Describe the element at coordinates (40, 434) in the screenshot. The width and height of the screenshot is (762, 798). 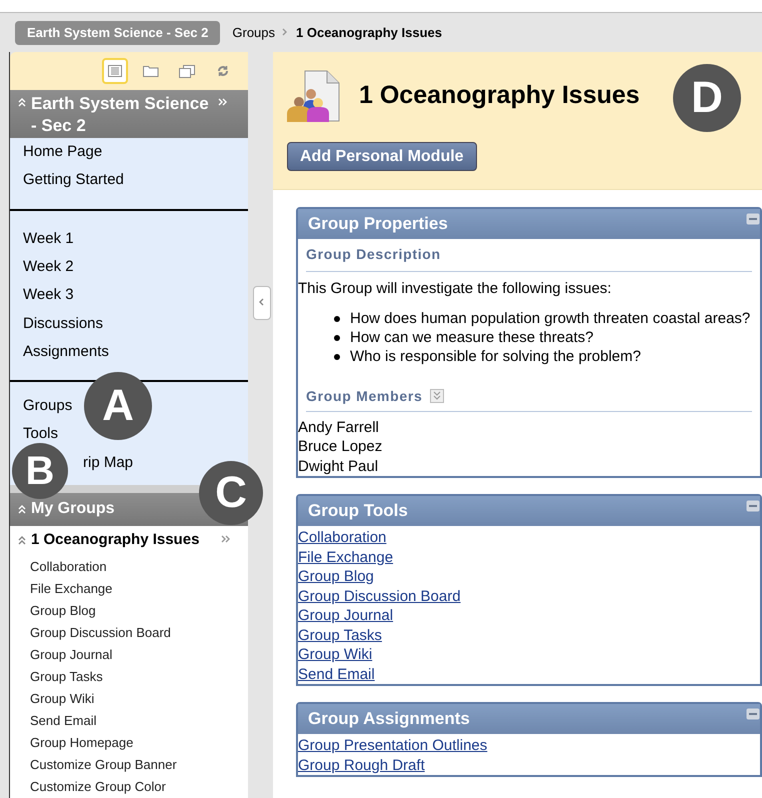
I see `menu-item: Tools` at that location.